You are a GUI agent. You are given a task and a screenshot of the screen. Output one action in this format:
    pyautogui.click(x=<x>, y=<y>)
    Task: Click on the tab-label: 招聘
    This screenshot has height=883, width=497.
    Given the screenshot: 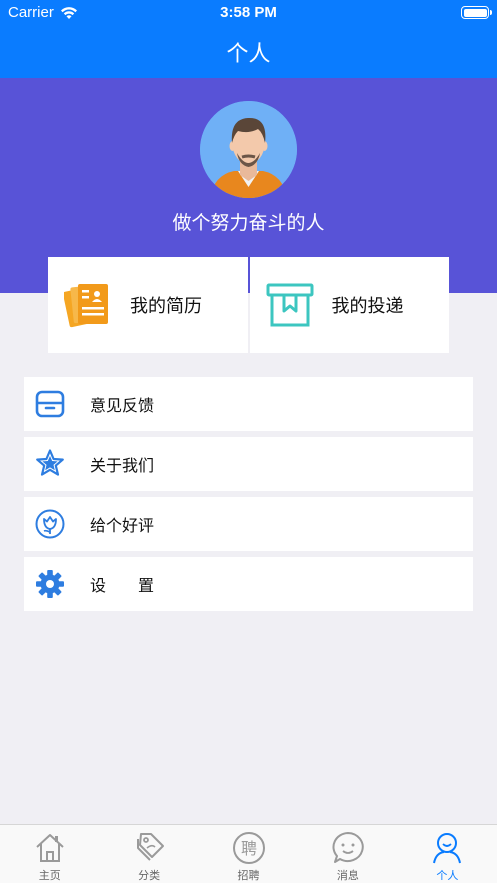 What is the action you would take?
    pyautogui.click(x=248, y=875)
    